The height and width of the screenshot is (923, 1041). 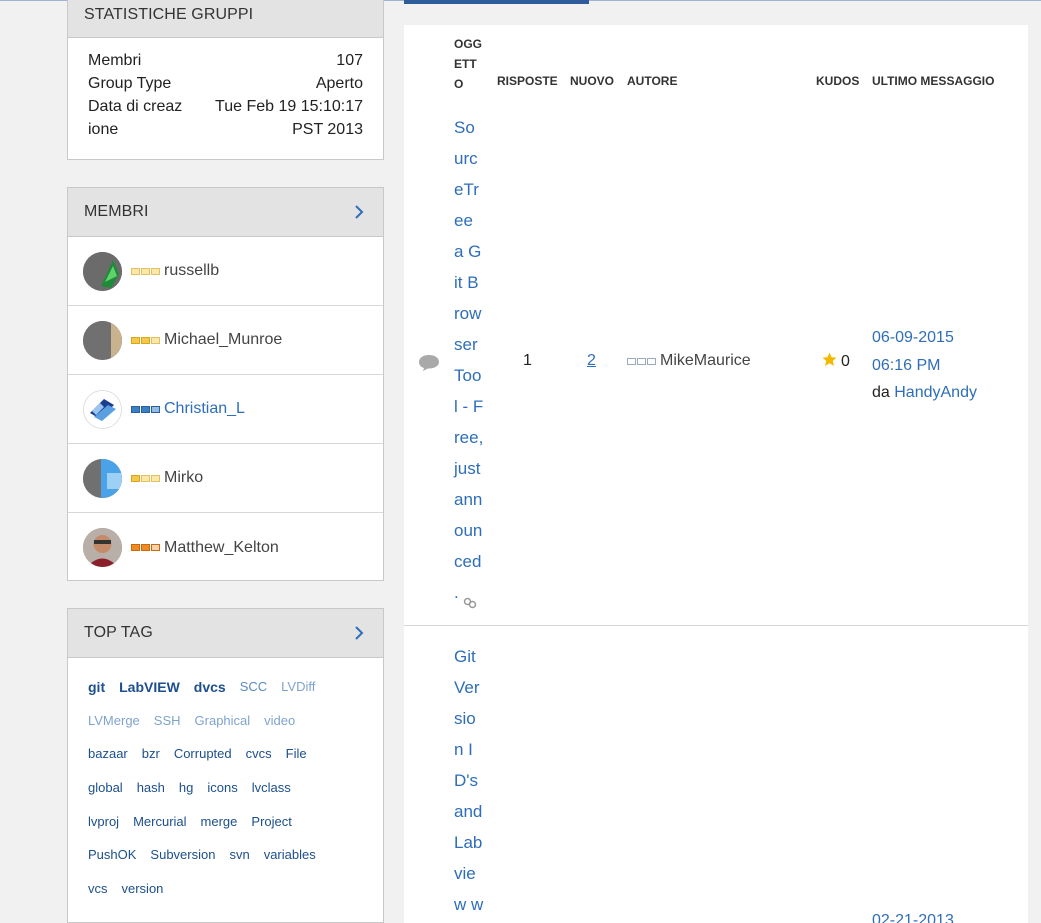 I want to click on new-count-link: 2, so click(x=591, y=361).